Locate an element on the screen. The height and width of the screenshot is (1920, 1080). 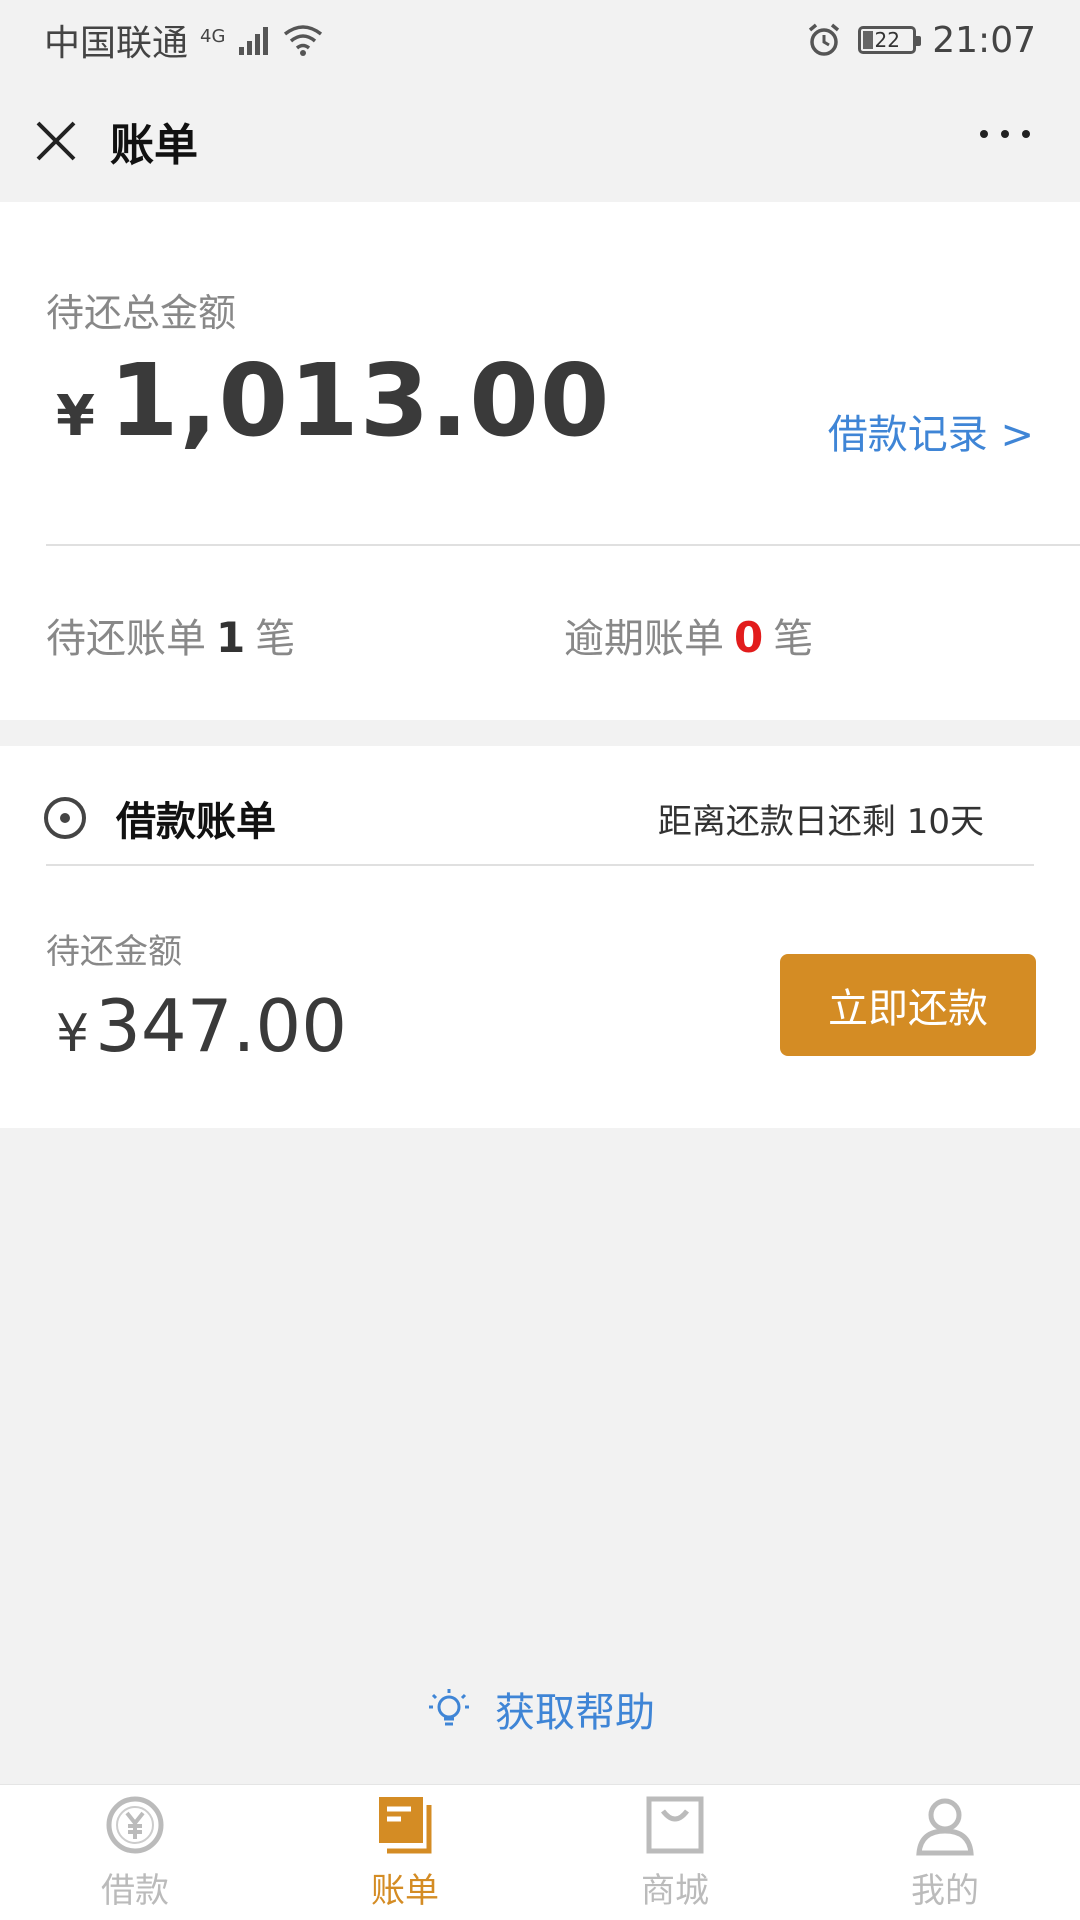
tab-label: 账单 is located at coordinates (405, 1891).